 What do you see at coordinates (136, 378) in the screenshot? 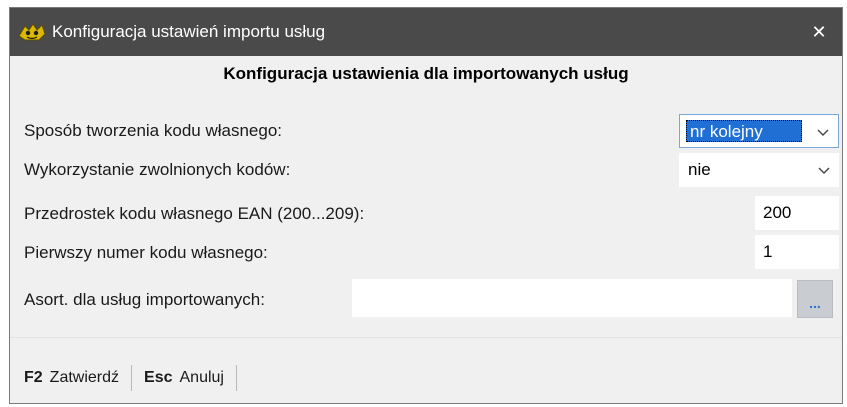
I see `footer-toolbar: F2 Zatwierdź Esc Anuluj` at bounding box center [136, 378].